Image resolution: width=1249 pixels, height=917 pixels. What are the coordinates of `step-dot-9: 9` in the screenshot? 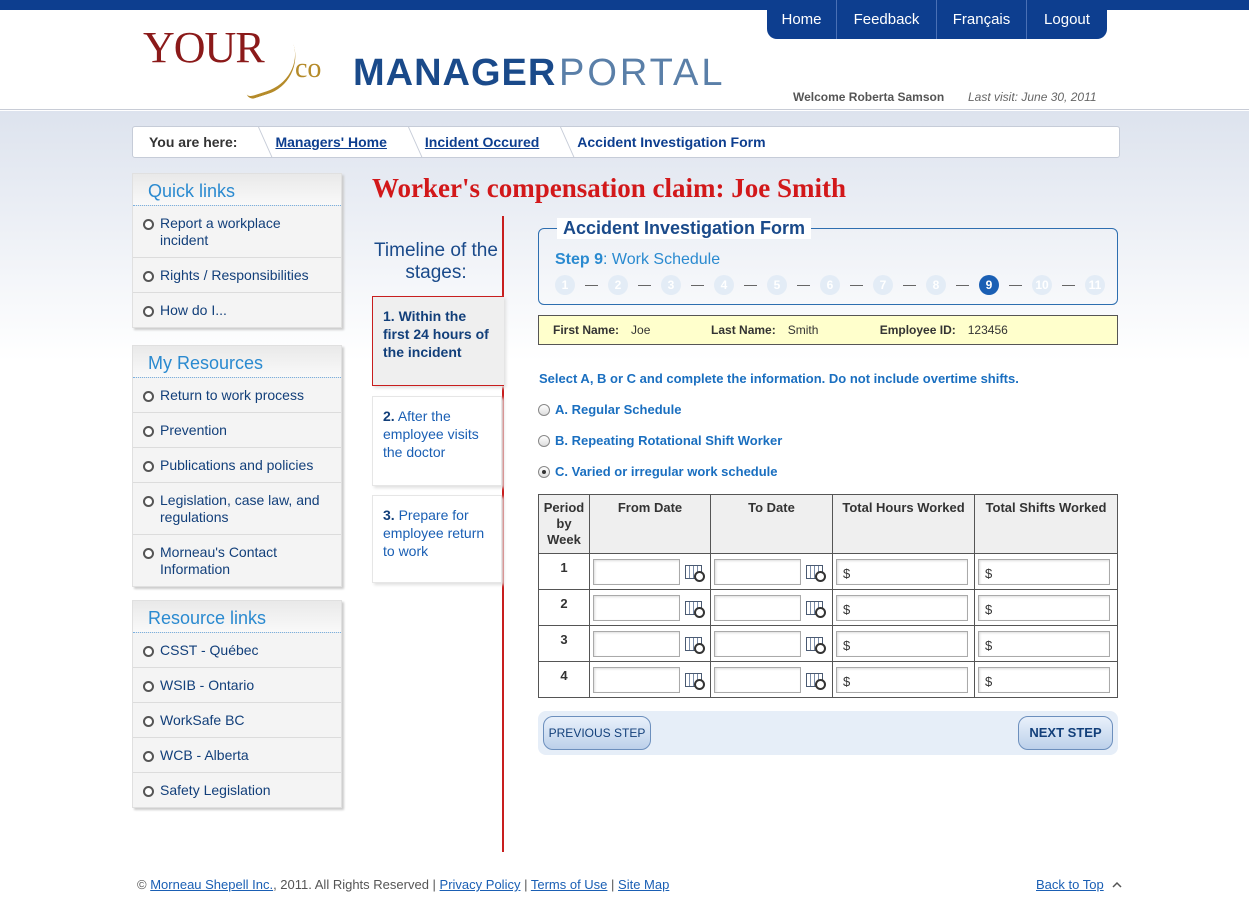 It's located at (989, 285).